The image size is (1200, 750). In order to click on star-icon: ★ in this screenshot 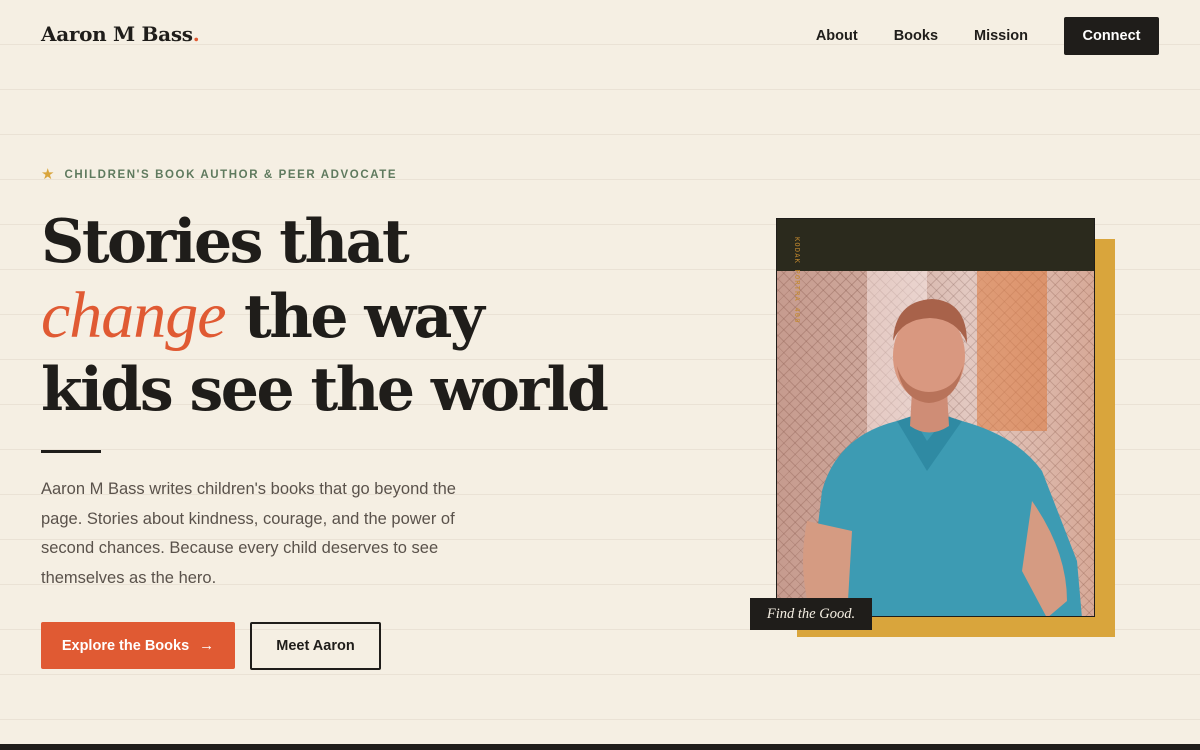, I will do `click(48, 174)`.